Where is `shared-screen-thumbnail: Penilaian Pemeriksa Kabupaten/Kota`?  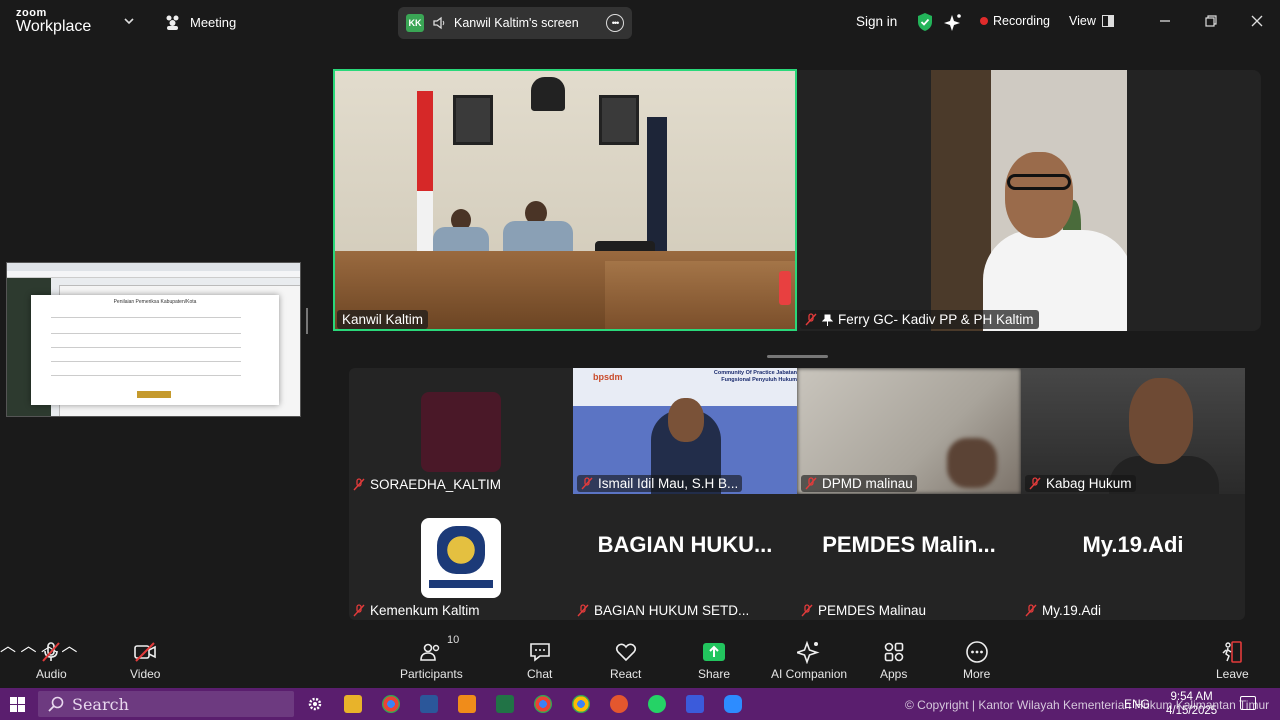
shared-screen-thumbnail: Penilaian Pemeriksa Kabupaten/Kota is located at coordinates (153, 339).